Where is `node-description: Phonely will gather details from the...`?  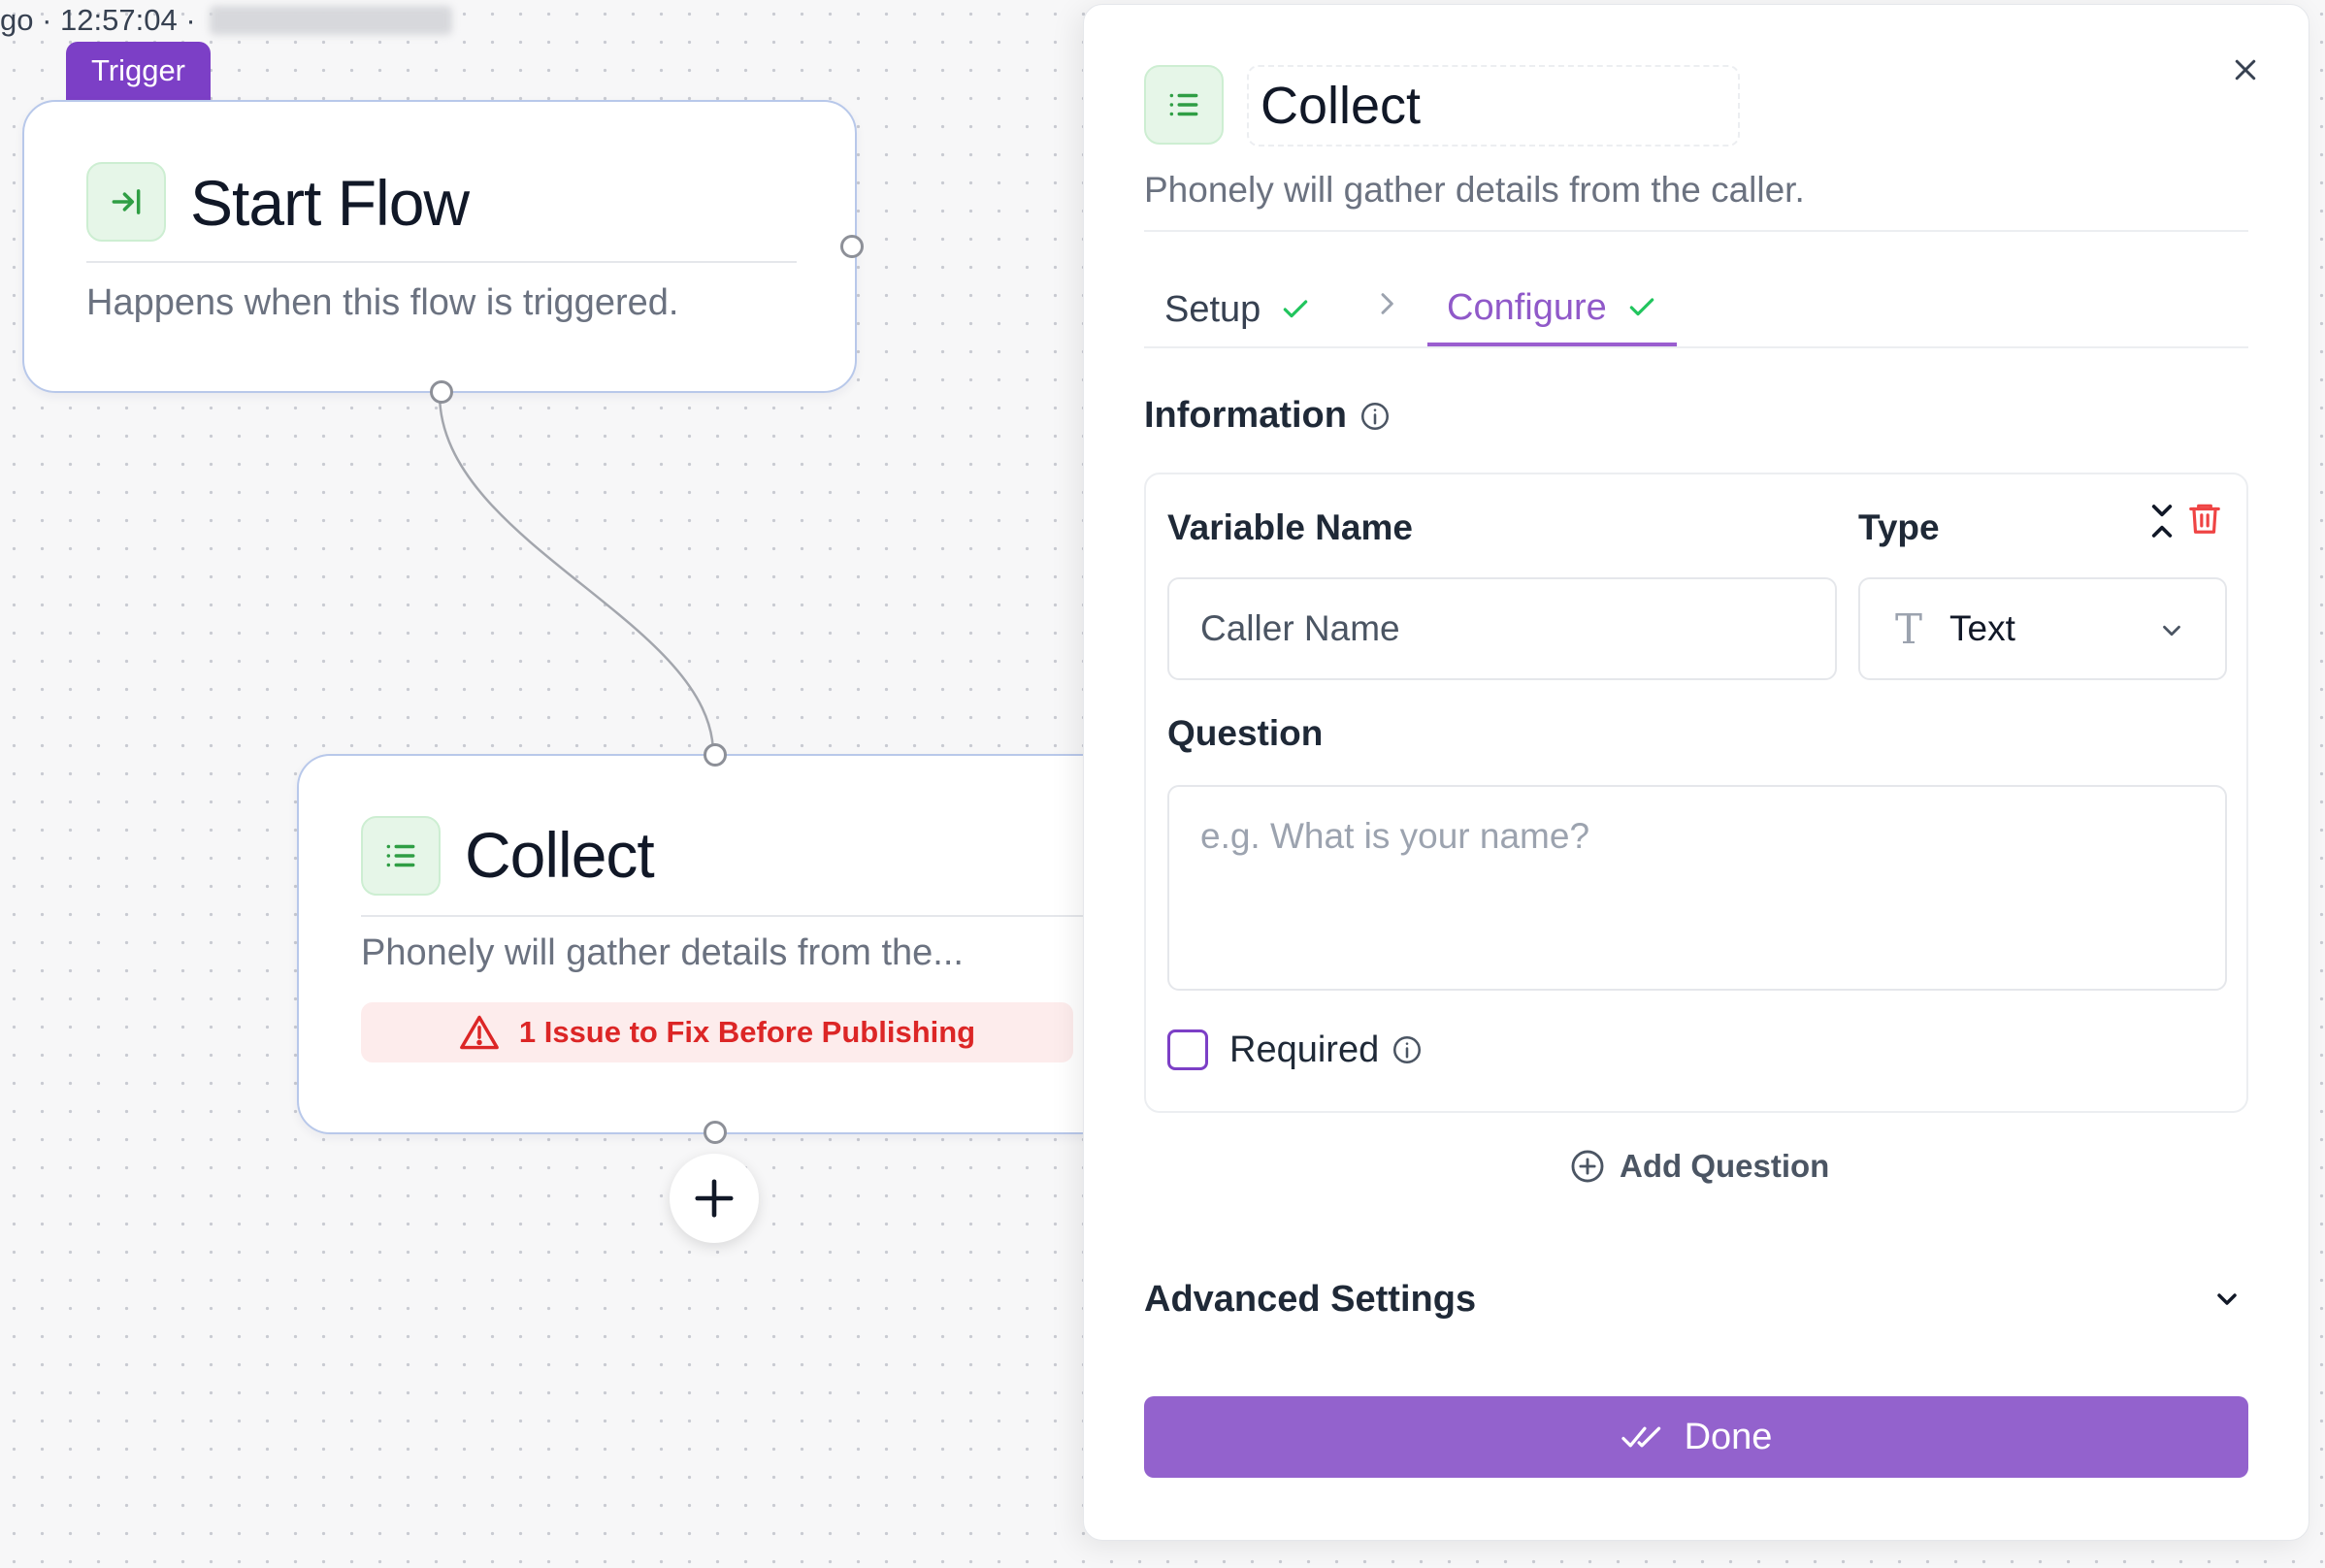 node-description: Phonely will gather details from the... is located at coordinates (662, 952).